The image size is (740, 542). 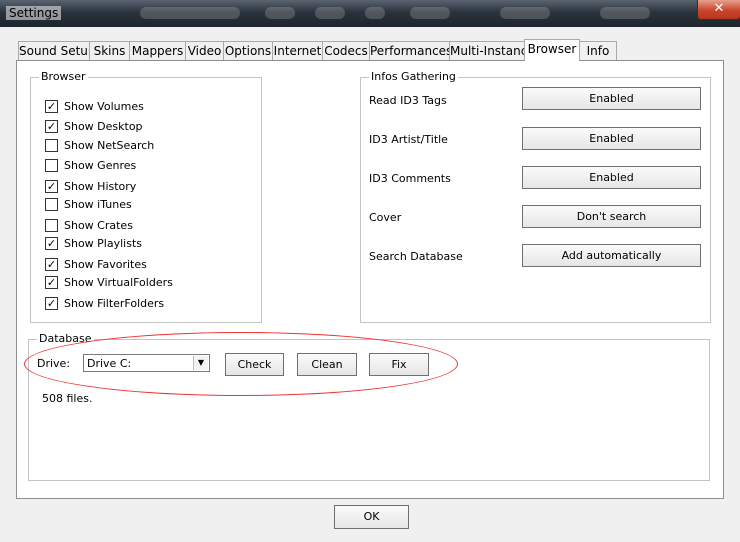 I want to click on chevron-down-icon: ▼, so click(x=200, y=363).